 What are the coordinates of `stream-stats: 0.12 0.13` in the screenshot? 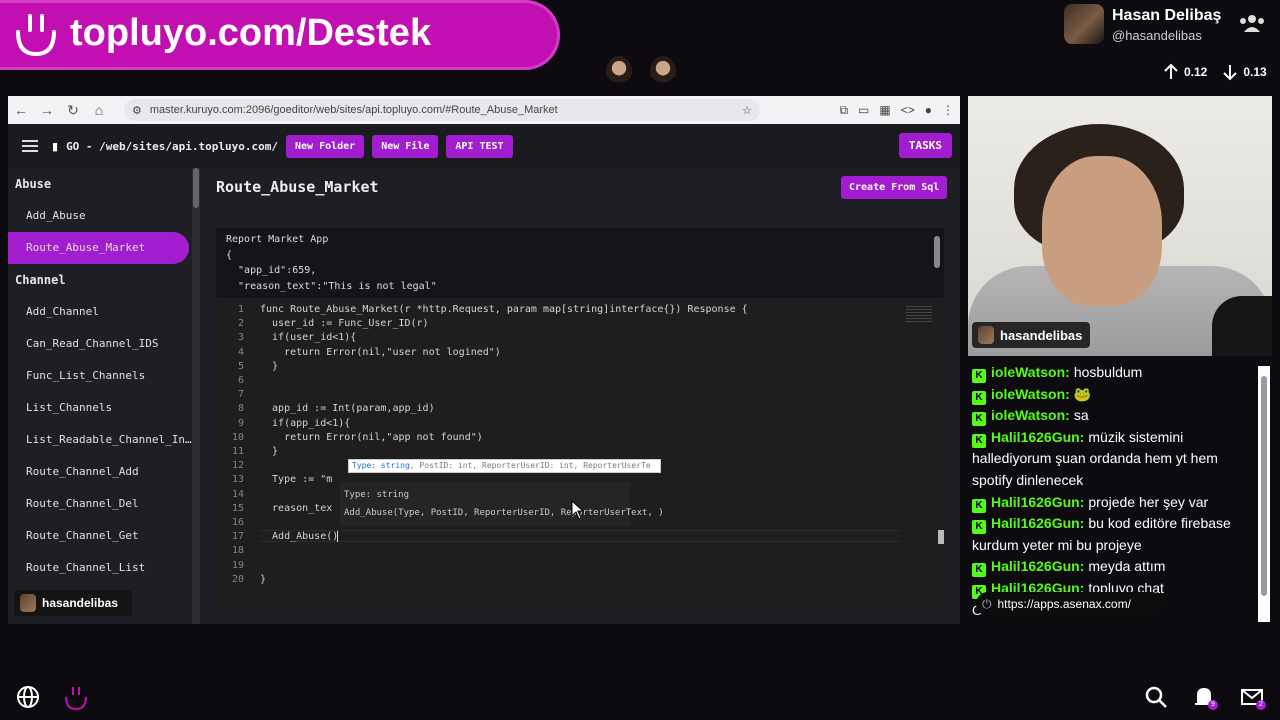 It's located at (1221, 72).